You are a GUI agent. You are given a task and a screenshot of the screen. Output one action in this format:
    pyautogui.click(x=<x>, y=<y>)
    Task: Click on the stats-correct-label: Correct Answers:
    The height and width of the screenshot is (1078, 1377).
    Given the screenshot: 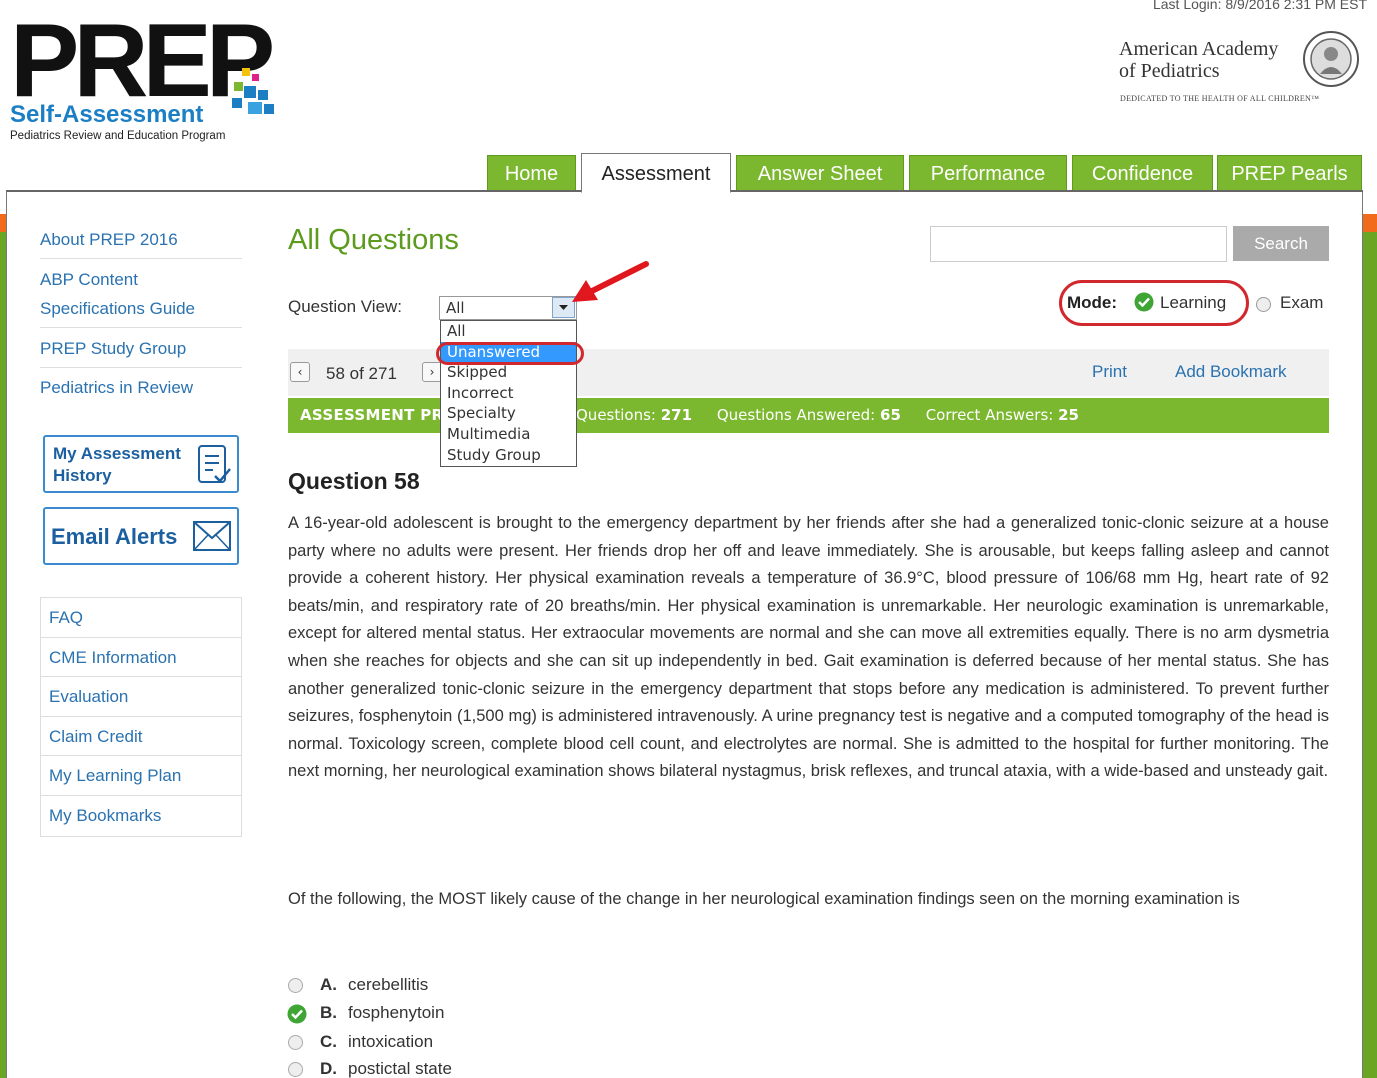 What is the action you would take?
    pyautogui.click(x=989, y=415)
    